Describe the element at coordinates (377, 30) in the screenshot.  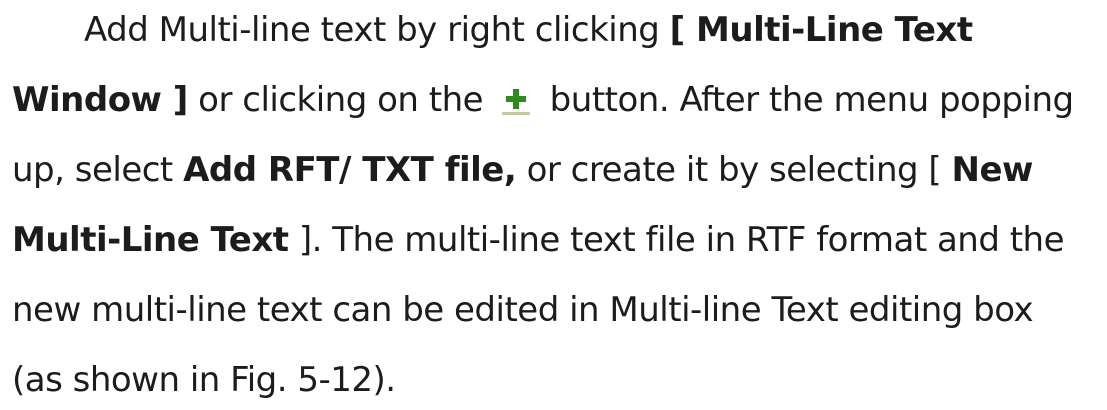
I see `text-span: Add Multi-line text by right clicking` at that location.